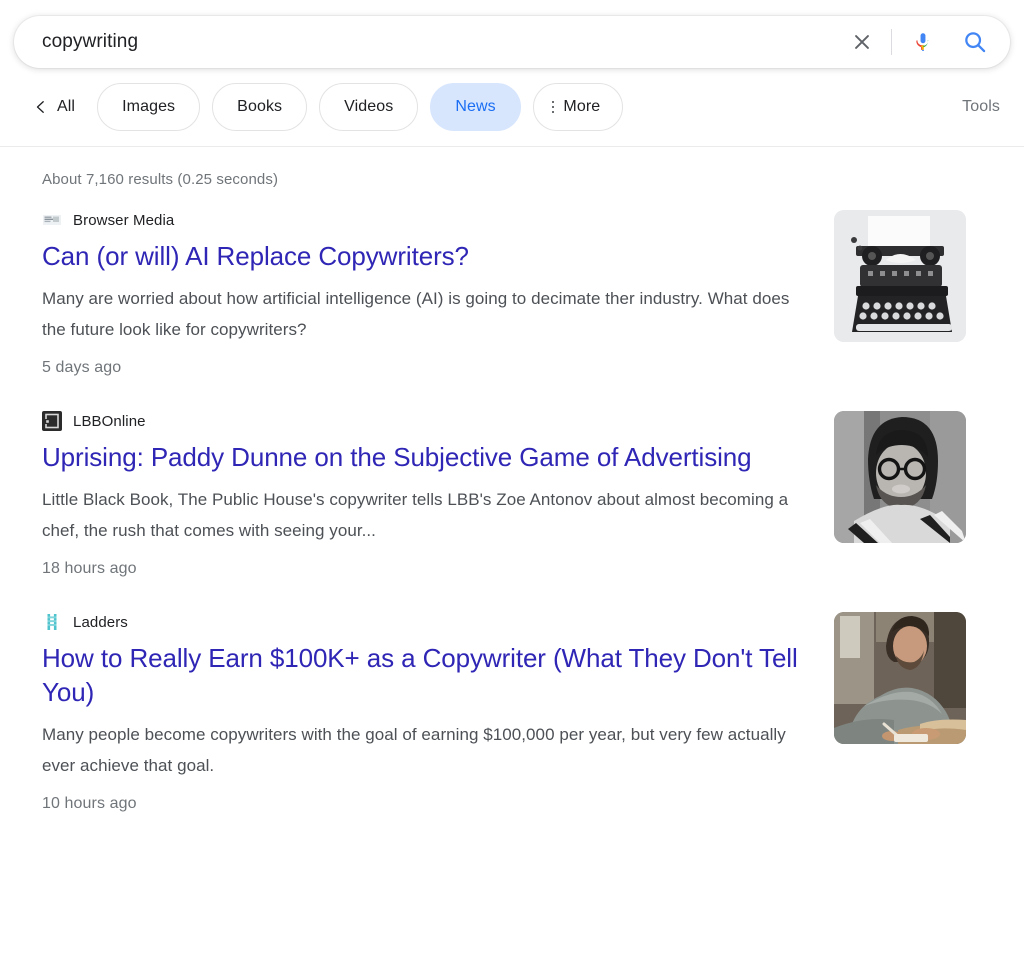 This screenshot has height=969, width=1024. I want to click on filter-chips: Images Books Videos News More, so click(360, 107).